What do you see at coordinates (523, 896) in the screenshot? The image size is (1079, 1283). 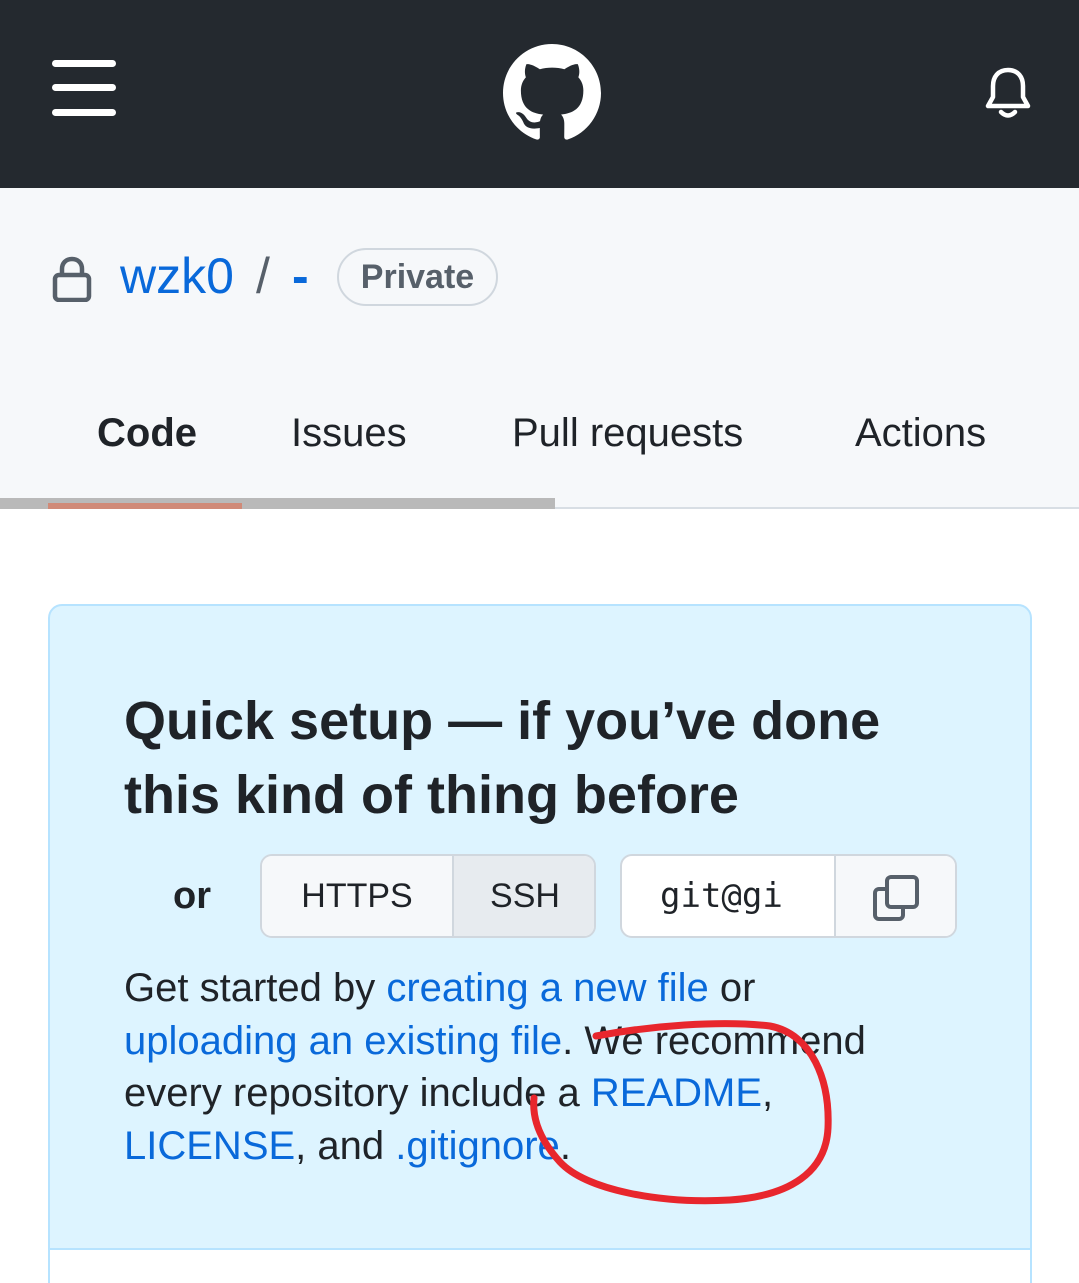 I see `ssh-button: SSH` at bounding box center [523, 896].